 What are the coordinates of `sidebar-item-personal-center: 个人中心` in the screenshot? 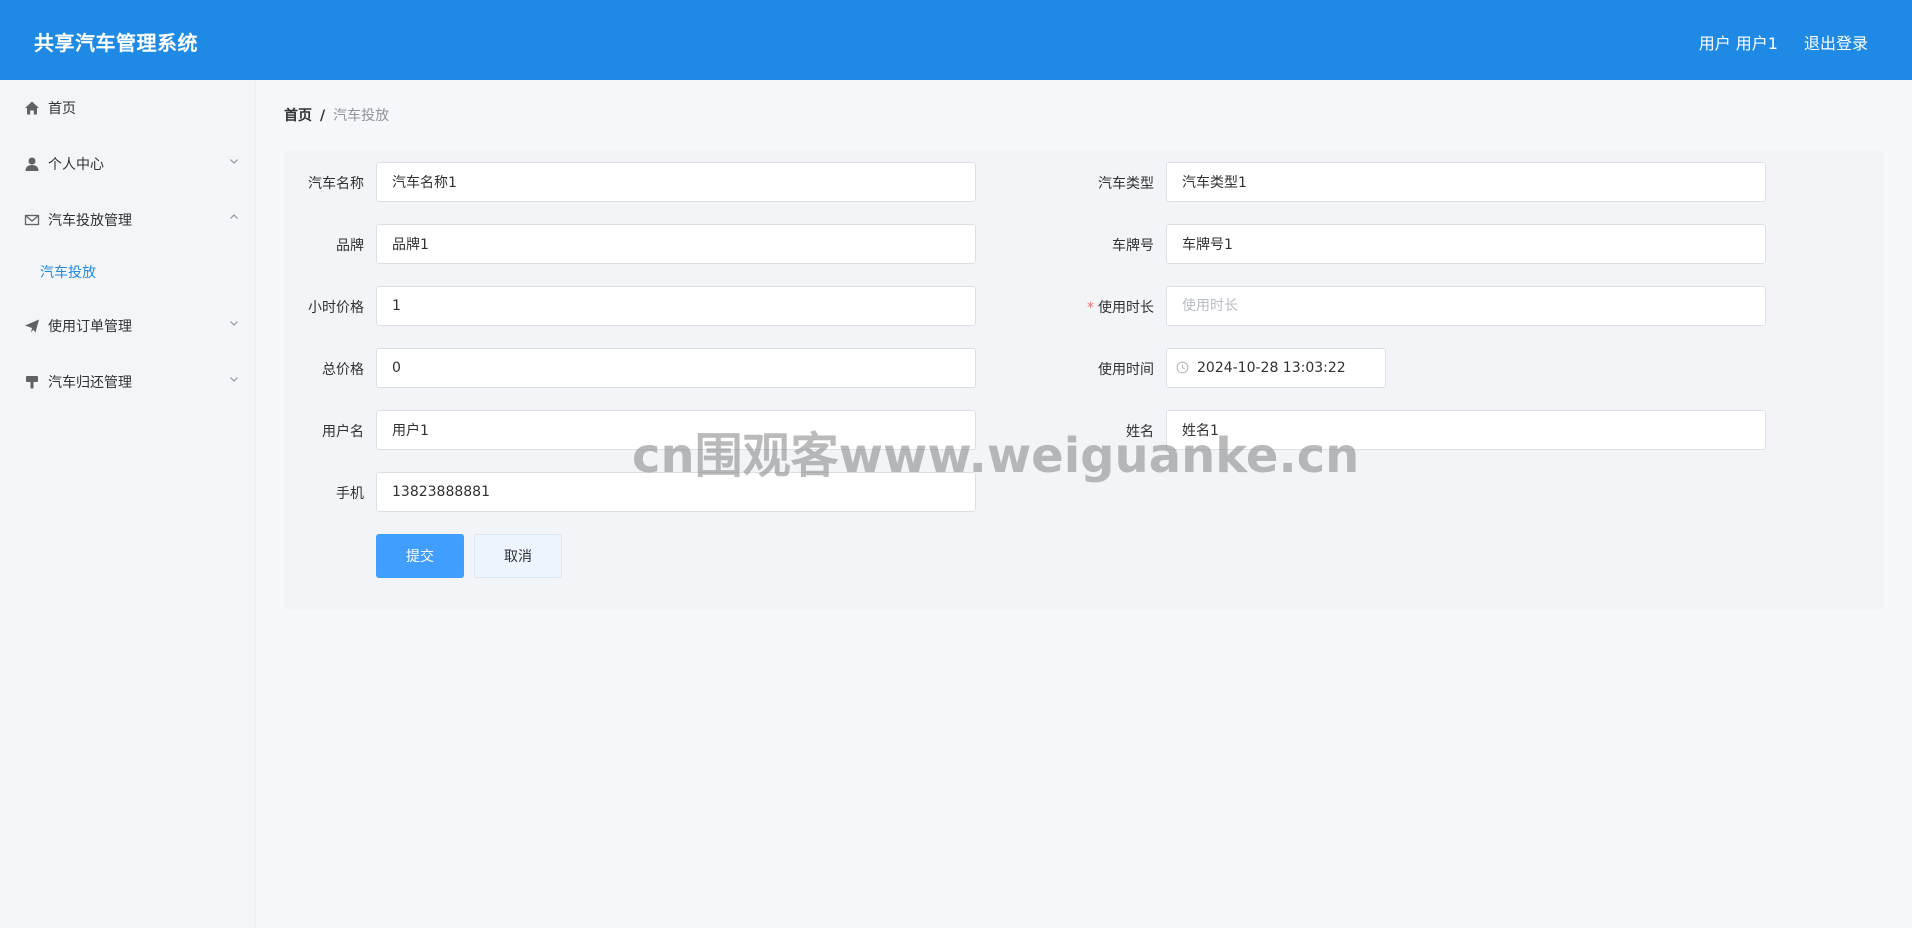 It's located at (128, 164).